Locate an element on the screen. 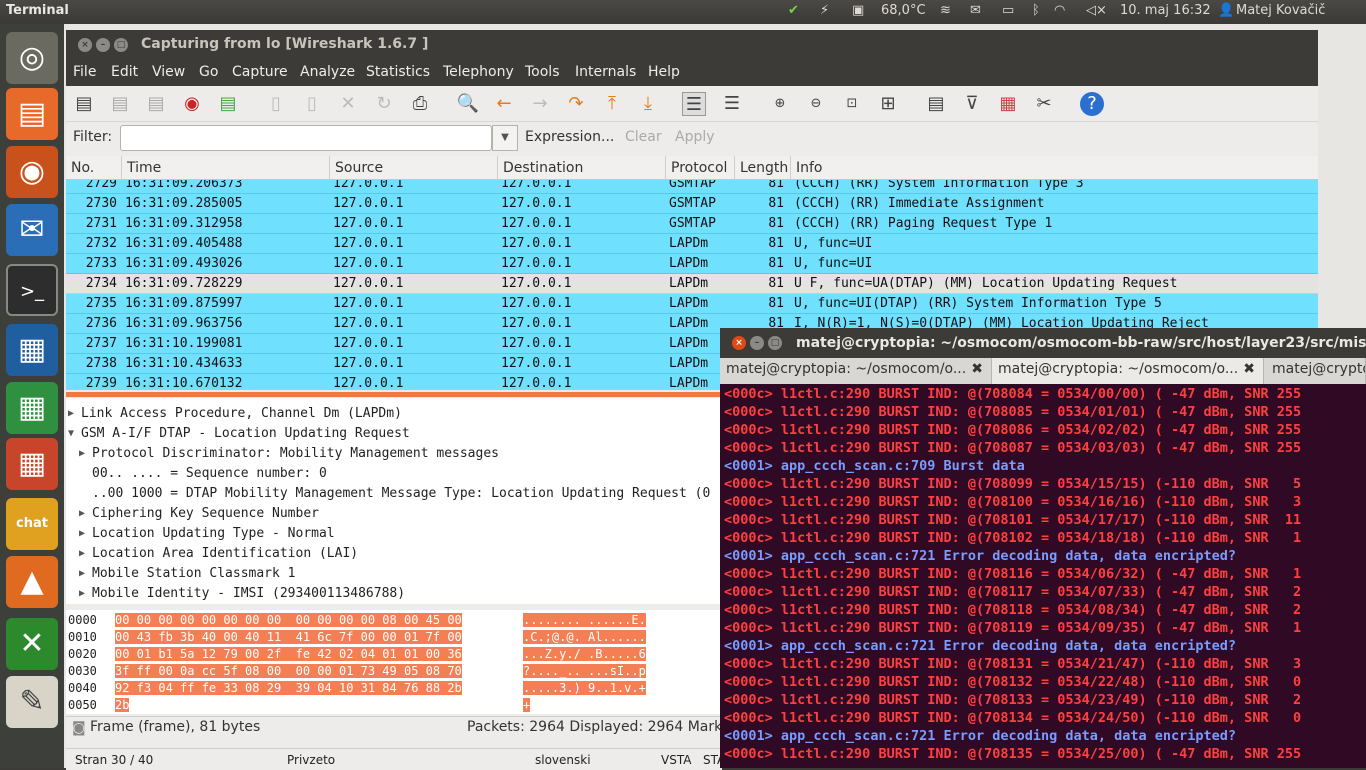 The height and width of the screenshot is (770, 1366). menu-capture: Capture is located at coordinates (260, 72).